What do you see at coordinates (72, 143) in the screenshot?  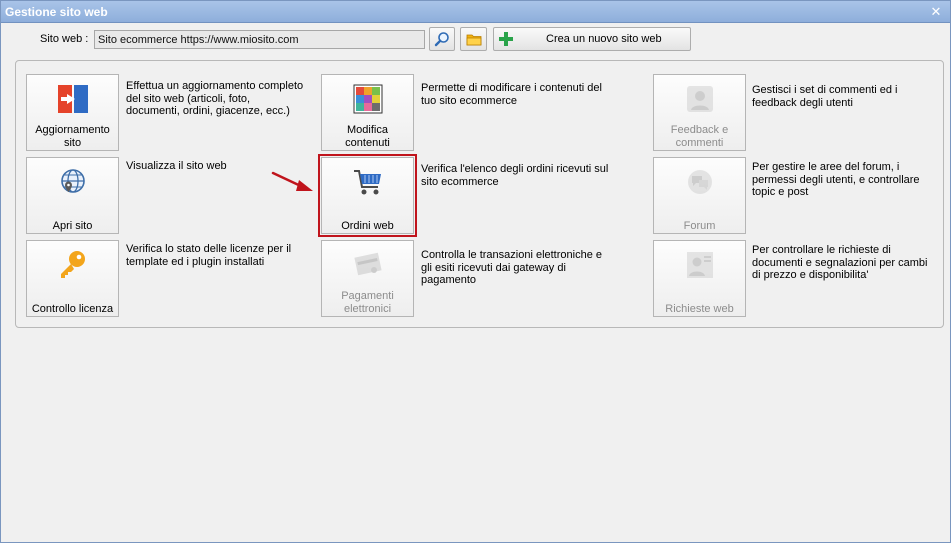 I see `update-label-2: sito` at bounding box center [72, 143].